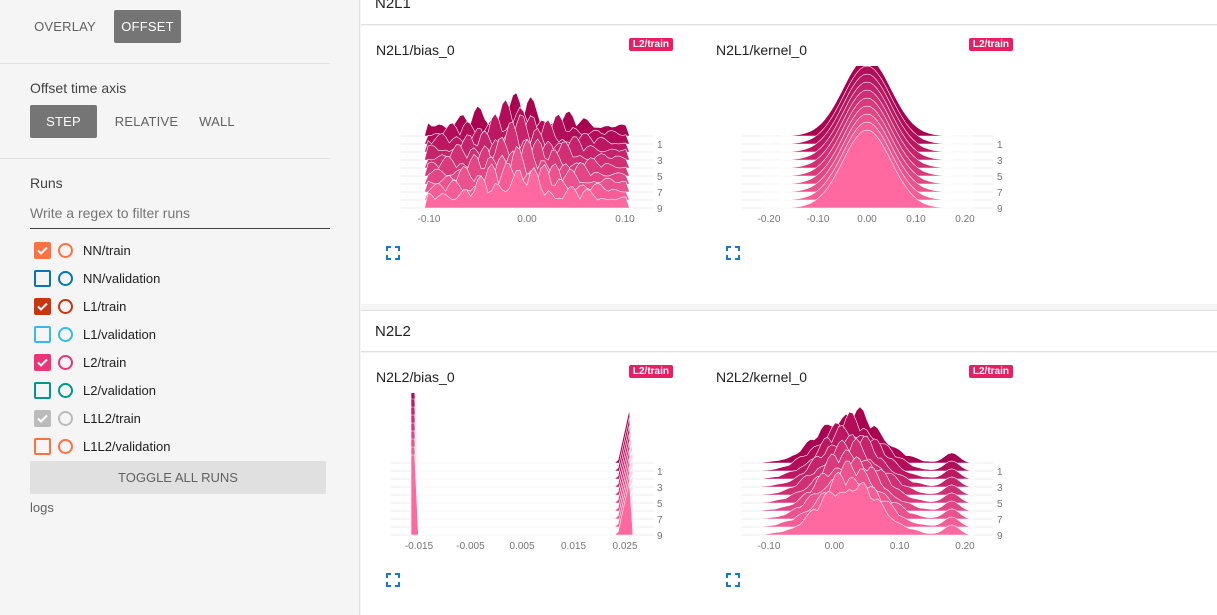 This screenshot has width=1217, height=615. I want to click on x-tick-label: 0.015, so click(573, 546).